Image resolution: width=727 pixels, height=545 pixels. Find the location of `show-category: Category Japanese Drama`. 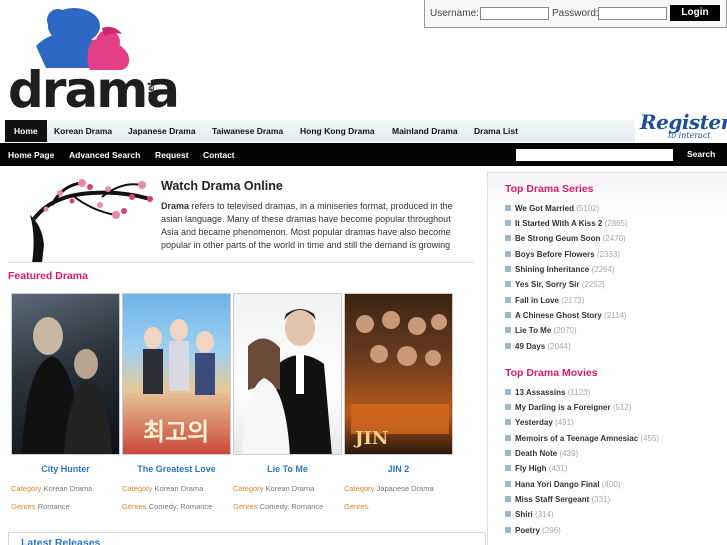

show-category: Category Japanese Drama is located at coordinates (389, 488).